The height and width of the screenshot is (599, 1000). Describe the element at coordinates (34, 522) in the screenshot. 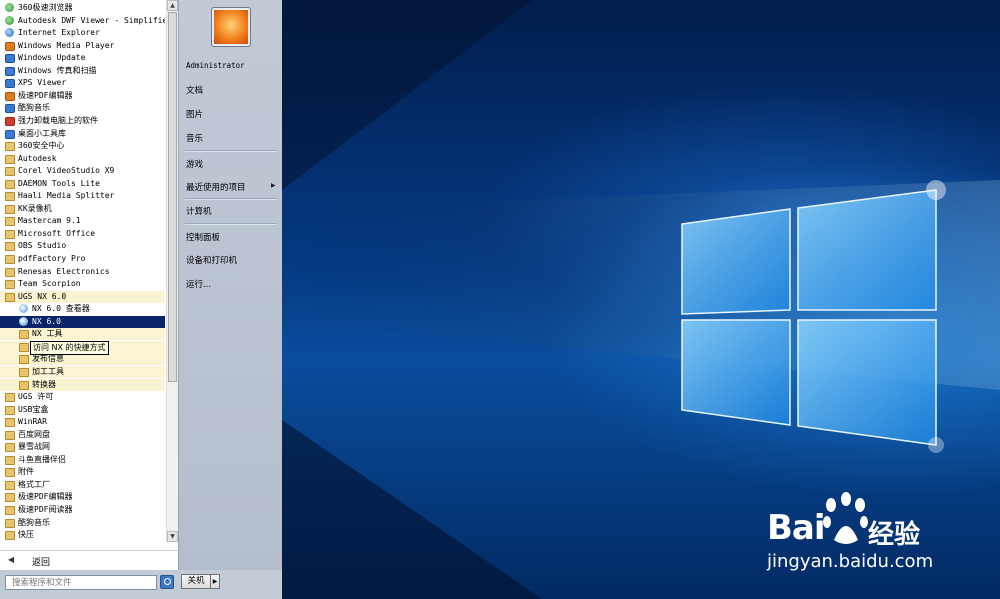

I see `program-item-label: 酷狗音乐` at that location.